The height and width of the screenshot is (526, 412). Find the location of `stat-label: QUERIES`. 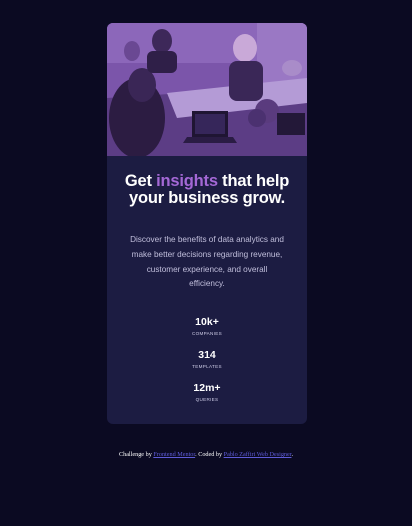

stat-label: QUERIES is located at coordinates (207, 399).